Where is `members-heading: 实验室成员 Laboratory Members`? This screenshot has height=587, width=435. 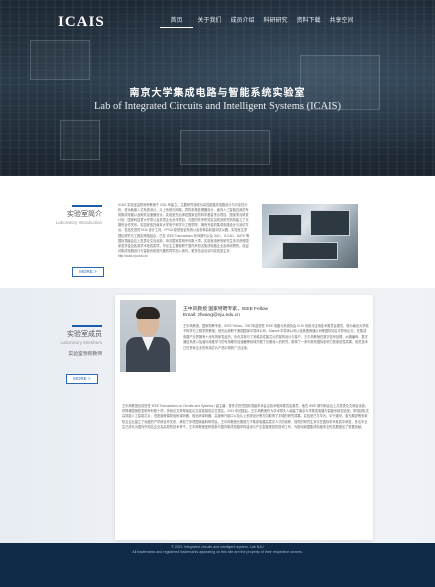 members-heading: 实验室成员 Laboratory Members is located at coordinates (71, 337).